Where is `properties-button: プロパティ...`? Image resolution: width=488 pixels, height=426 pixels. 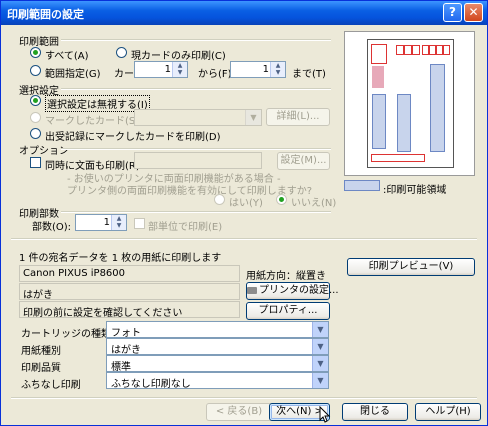
properties-button: プロパティ... is located at coordinates (288, 311).